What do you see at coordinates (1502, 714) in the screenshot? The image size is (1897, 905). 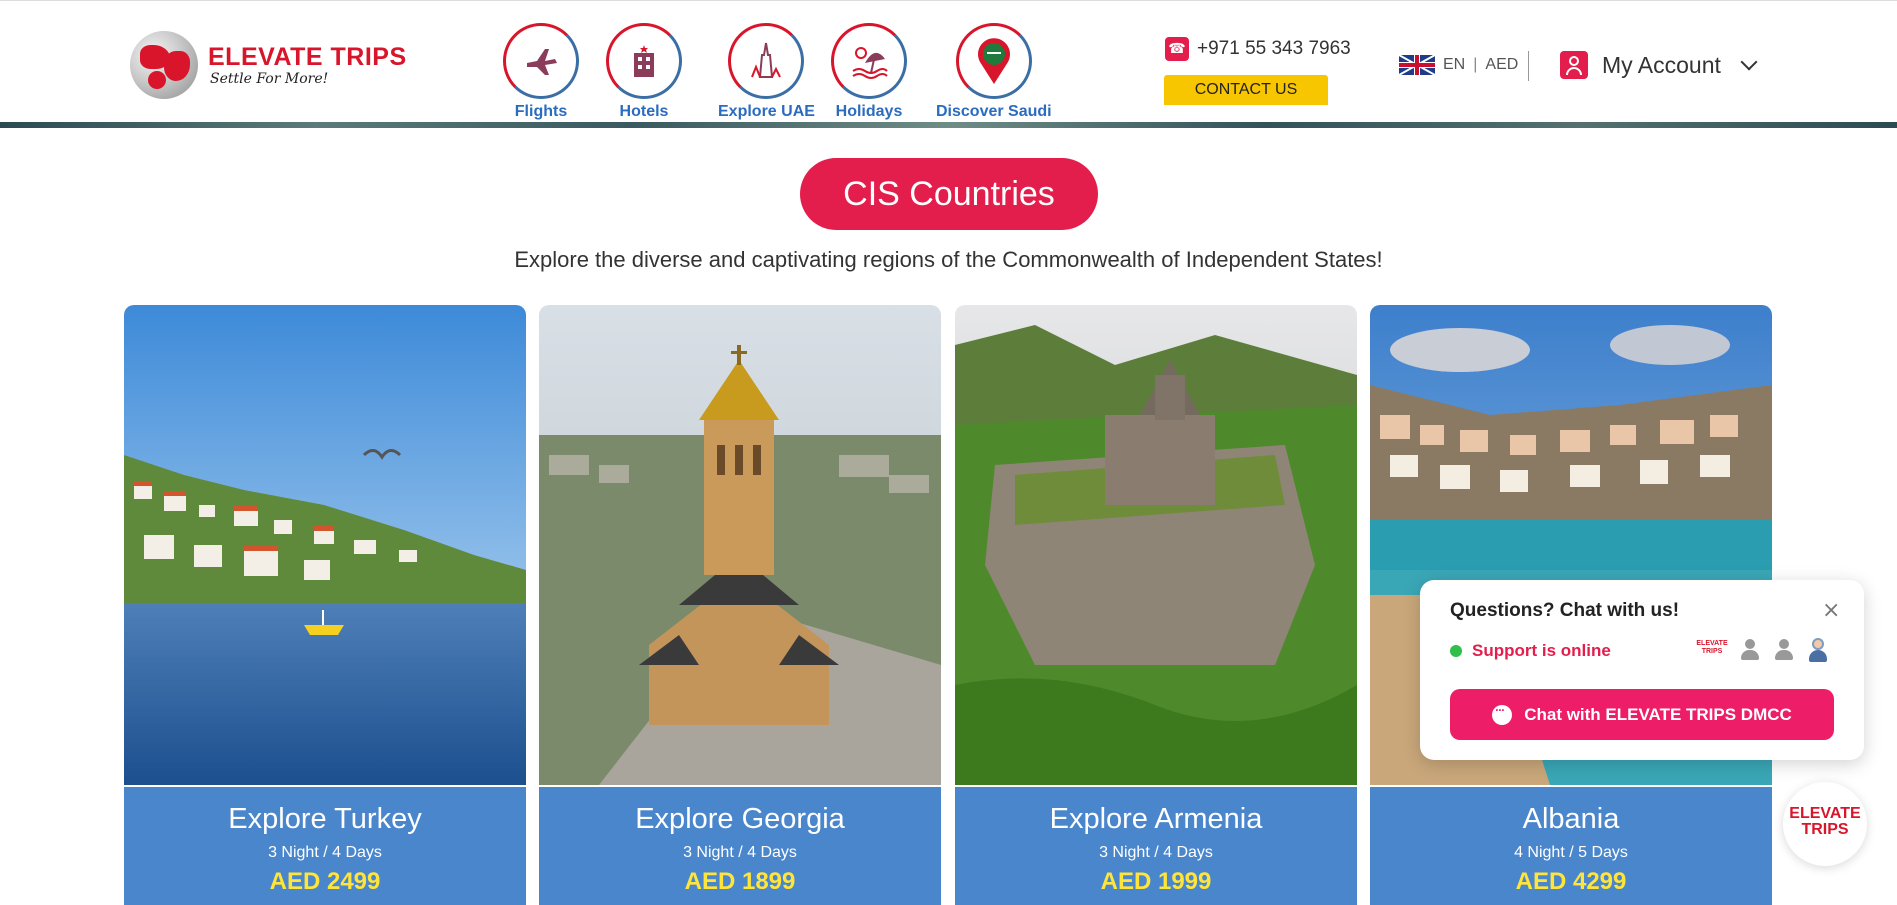 I see `chat-bubble-icon` at bounding box center [1502, 714].